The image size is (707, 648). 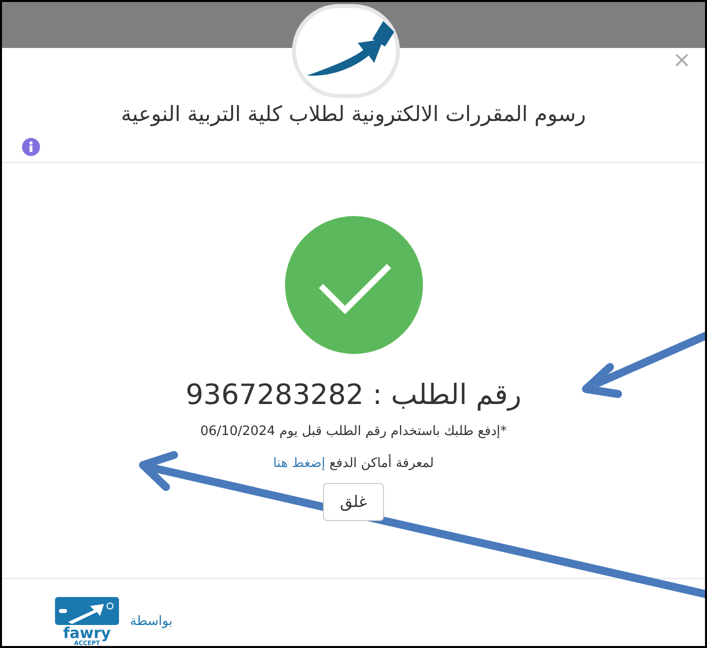 I want to click on close-button: ×, so click(x=681, y=61).